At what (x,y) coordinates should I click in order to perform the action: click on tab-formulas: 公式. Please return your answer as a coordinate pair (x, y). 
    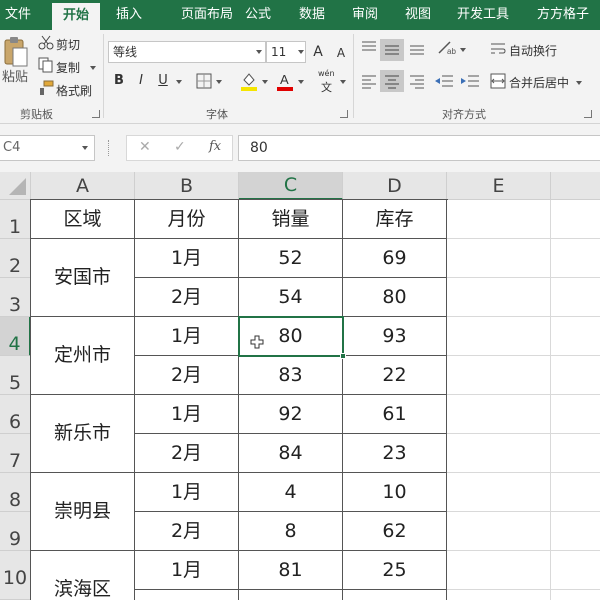
    Looking at the image, I should click on (258, 15).